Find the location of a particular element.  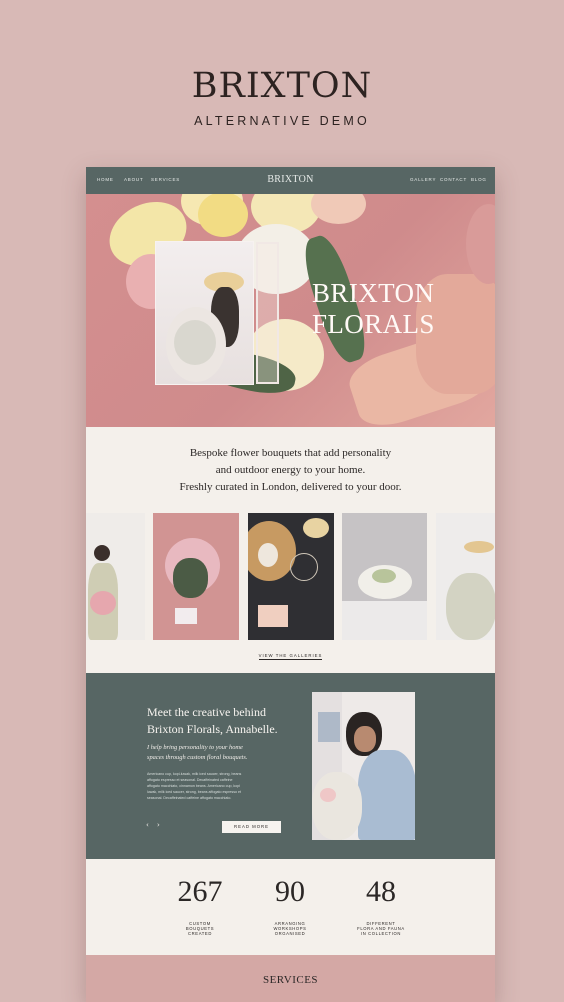

stat-value: 48 is located at coordinates (381, 891).